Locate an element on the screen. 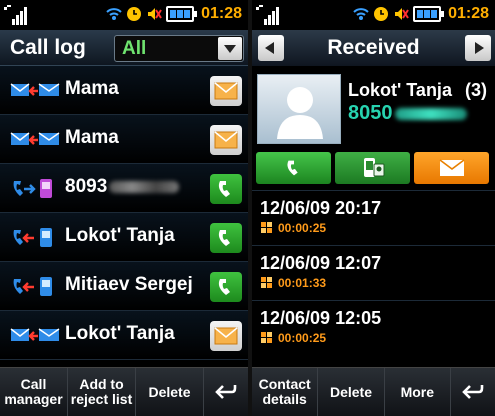  softkey-bar: Contact details Delete More is located at coordinates (373, 391).